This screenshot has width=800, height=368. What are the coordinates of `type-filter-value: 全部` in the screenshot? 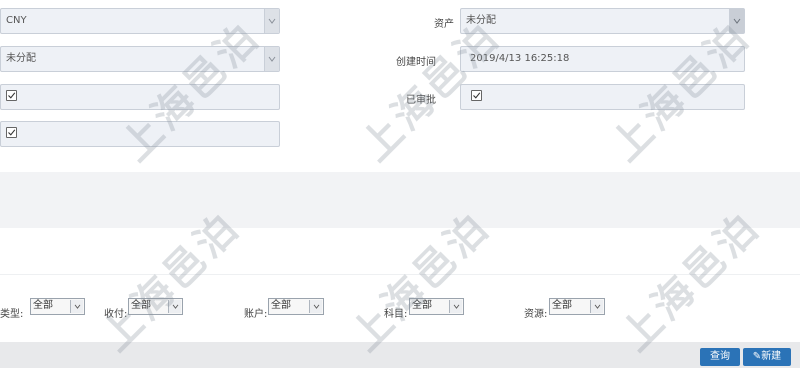 It's located at (43, 305).